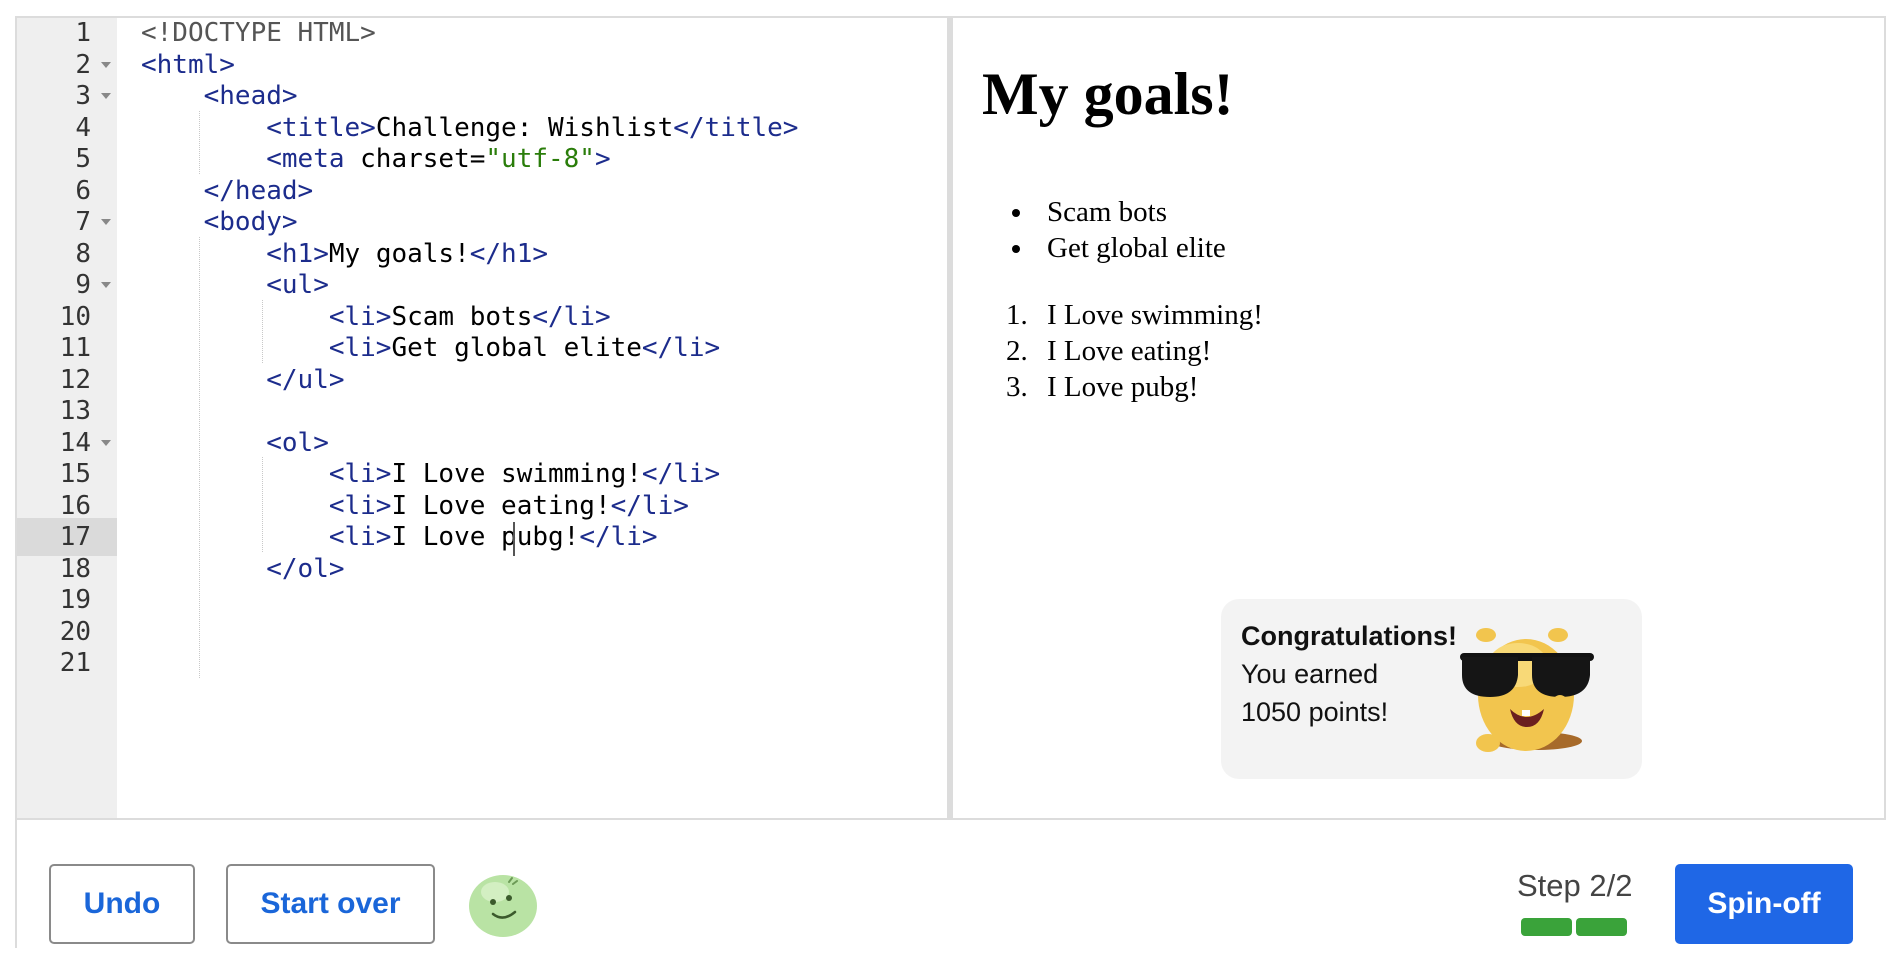 Image resolution: width=1890 pixels, height=962 pixels. What do you see at coordinates (540, 159) in the screenshot?
I see `code-token: "utf-8"` at bounding box center [540, 159].